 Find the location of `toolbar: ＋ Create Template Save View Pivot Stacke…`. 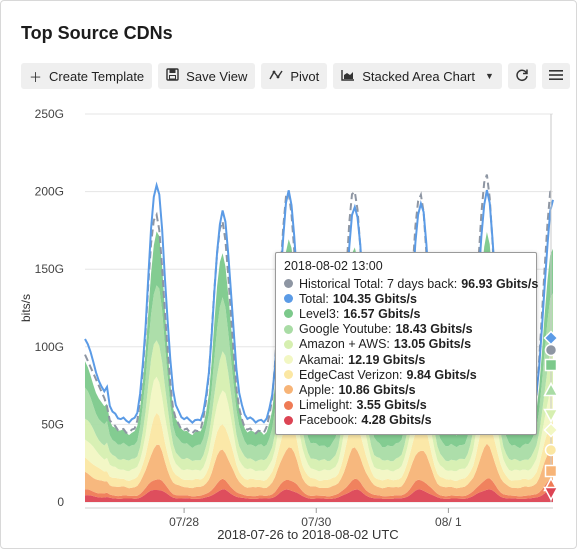

toolbar: ＋ Create Template Save View Pivot Stacke… is located at coordinates (295, 76).